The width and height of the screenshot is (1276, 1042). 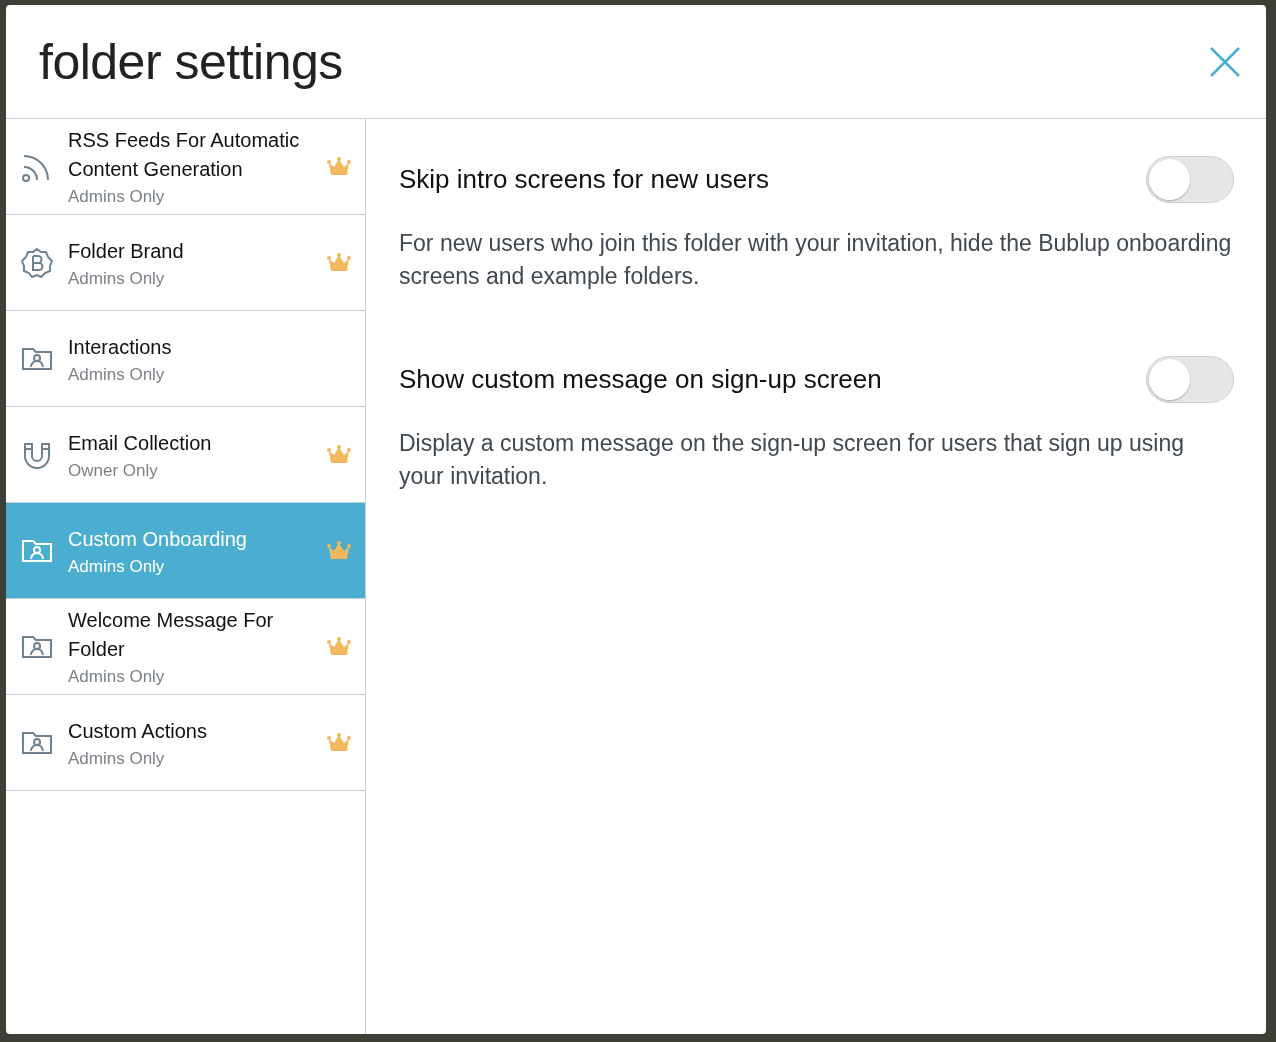 I want to click on dialog-title: folder settings, so click(x=191, y=61).